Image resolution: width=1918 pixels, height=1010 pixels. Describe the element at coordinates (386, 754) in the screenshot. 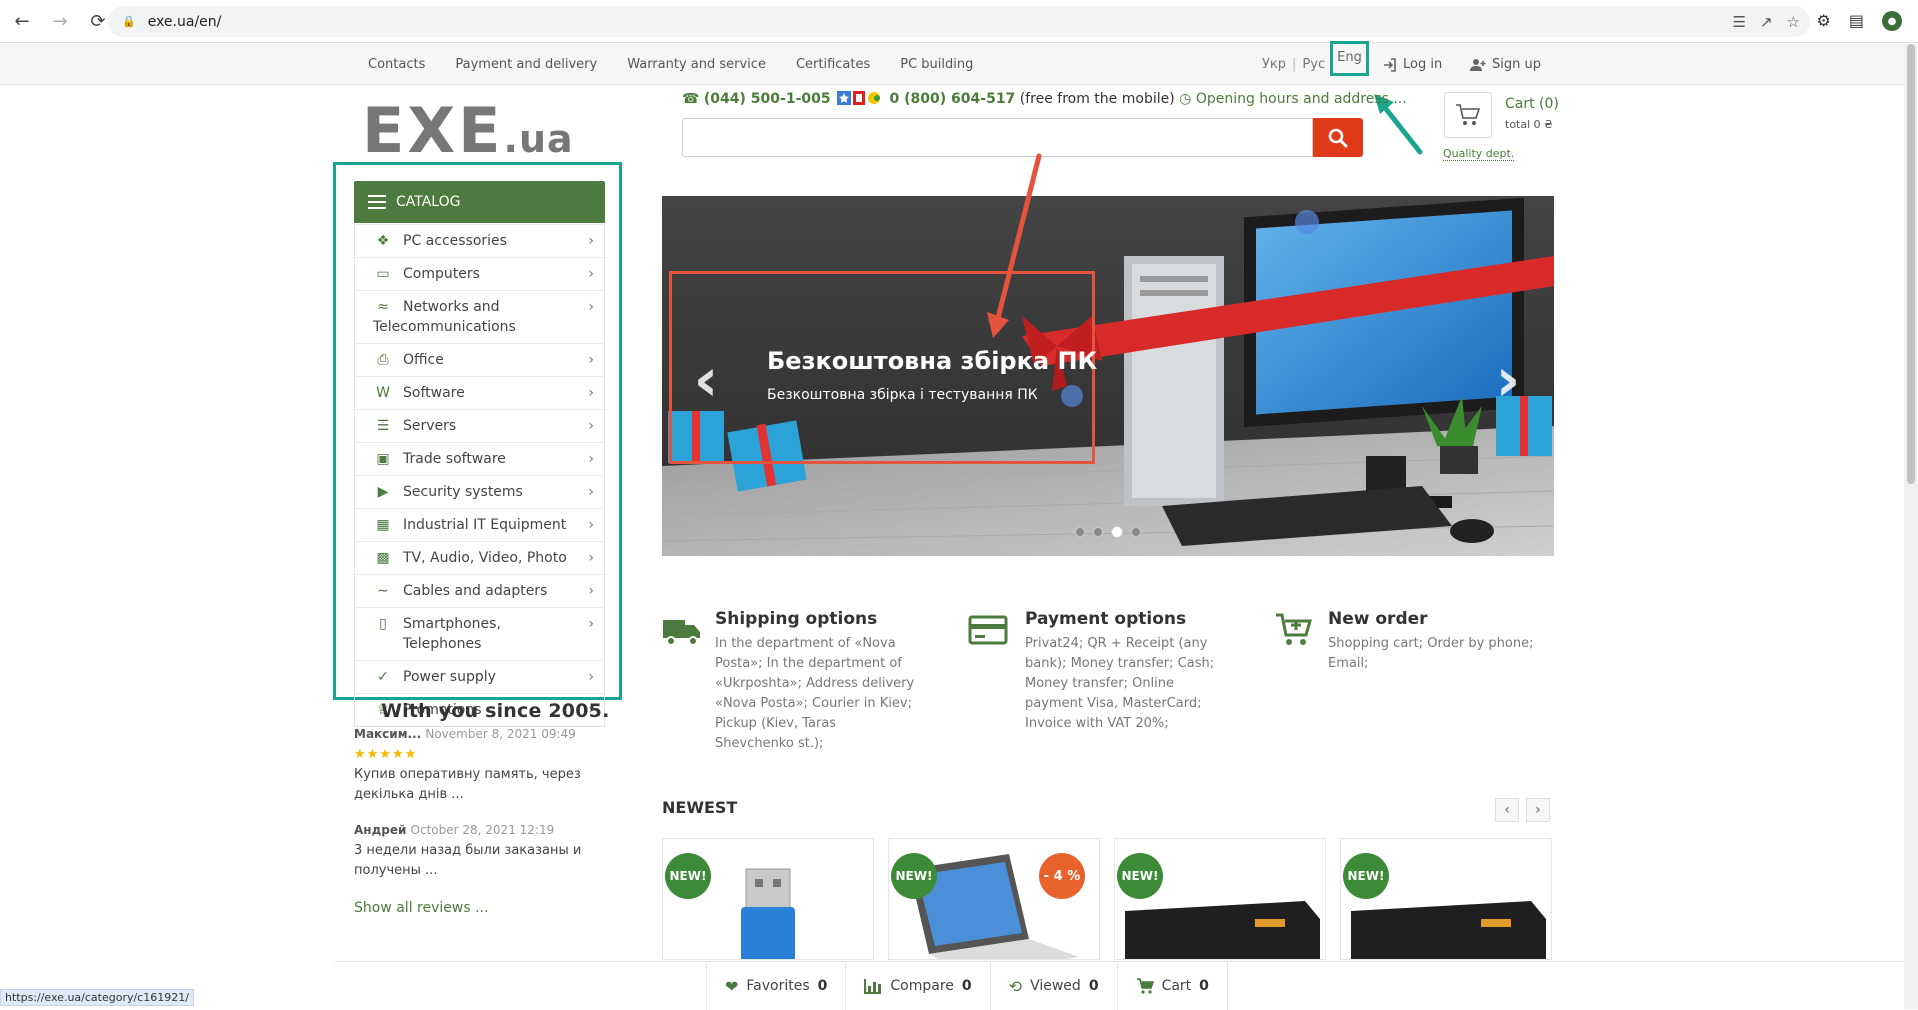

I see `rating-stars: ★★★★★` at that location.